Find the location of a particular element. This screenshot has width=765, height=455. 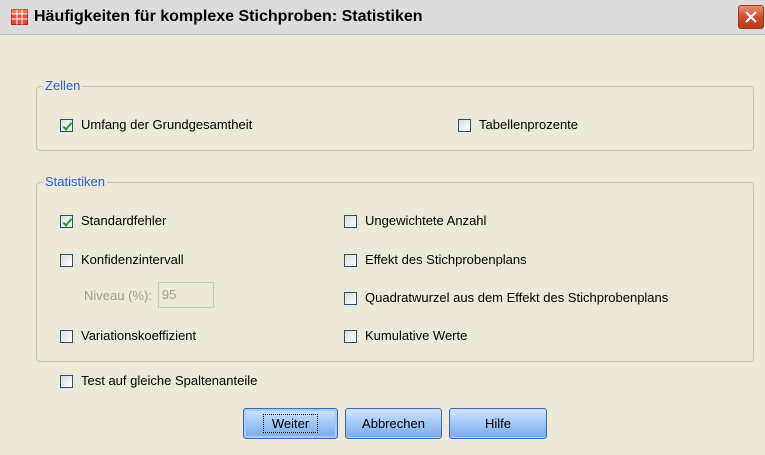

konfidenzintervall-label: Konfidenzintervall is located at coordinates (132, 259).